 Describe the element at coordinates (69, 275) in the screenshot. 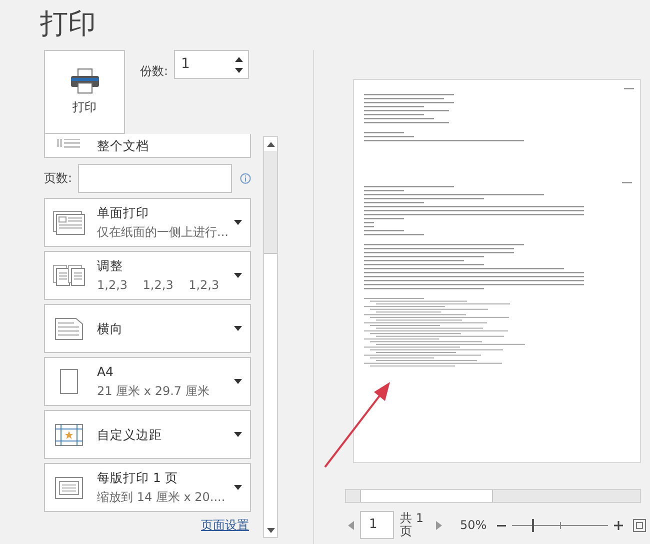

I see `stacked-pages-icon` at that location.